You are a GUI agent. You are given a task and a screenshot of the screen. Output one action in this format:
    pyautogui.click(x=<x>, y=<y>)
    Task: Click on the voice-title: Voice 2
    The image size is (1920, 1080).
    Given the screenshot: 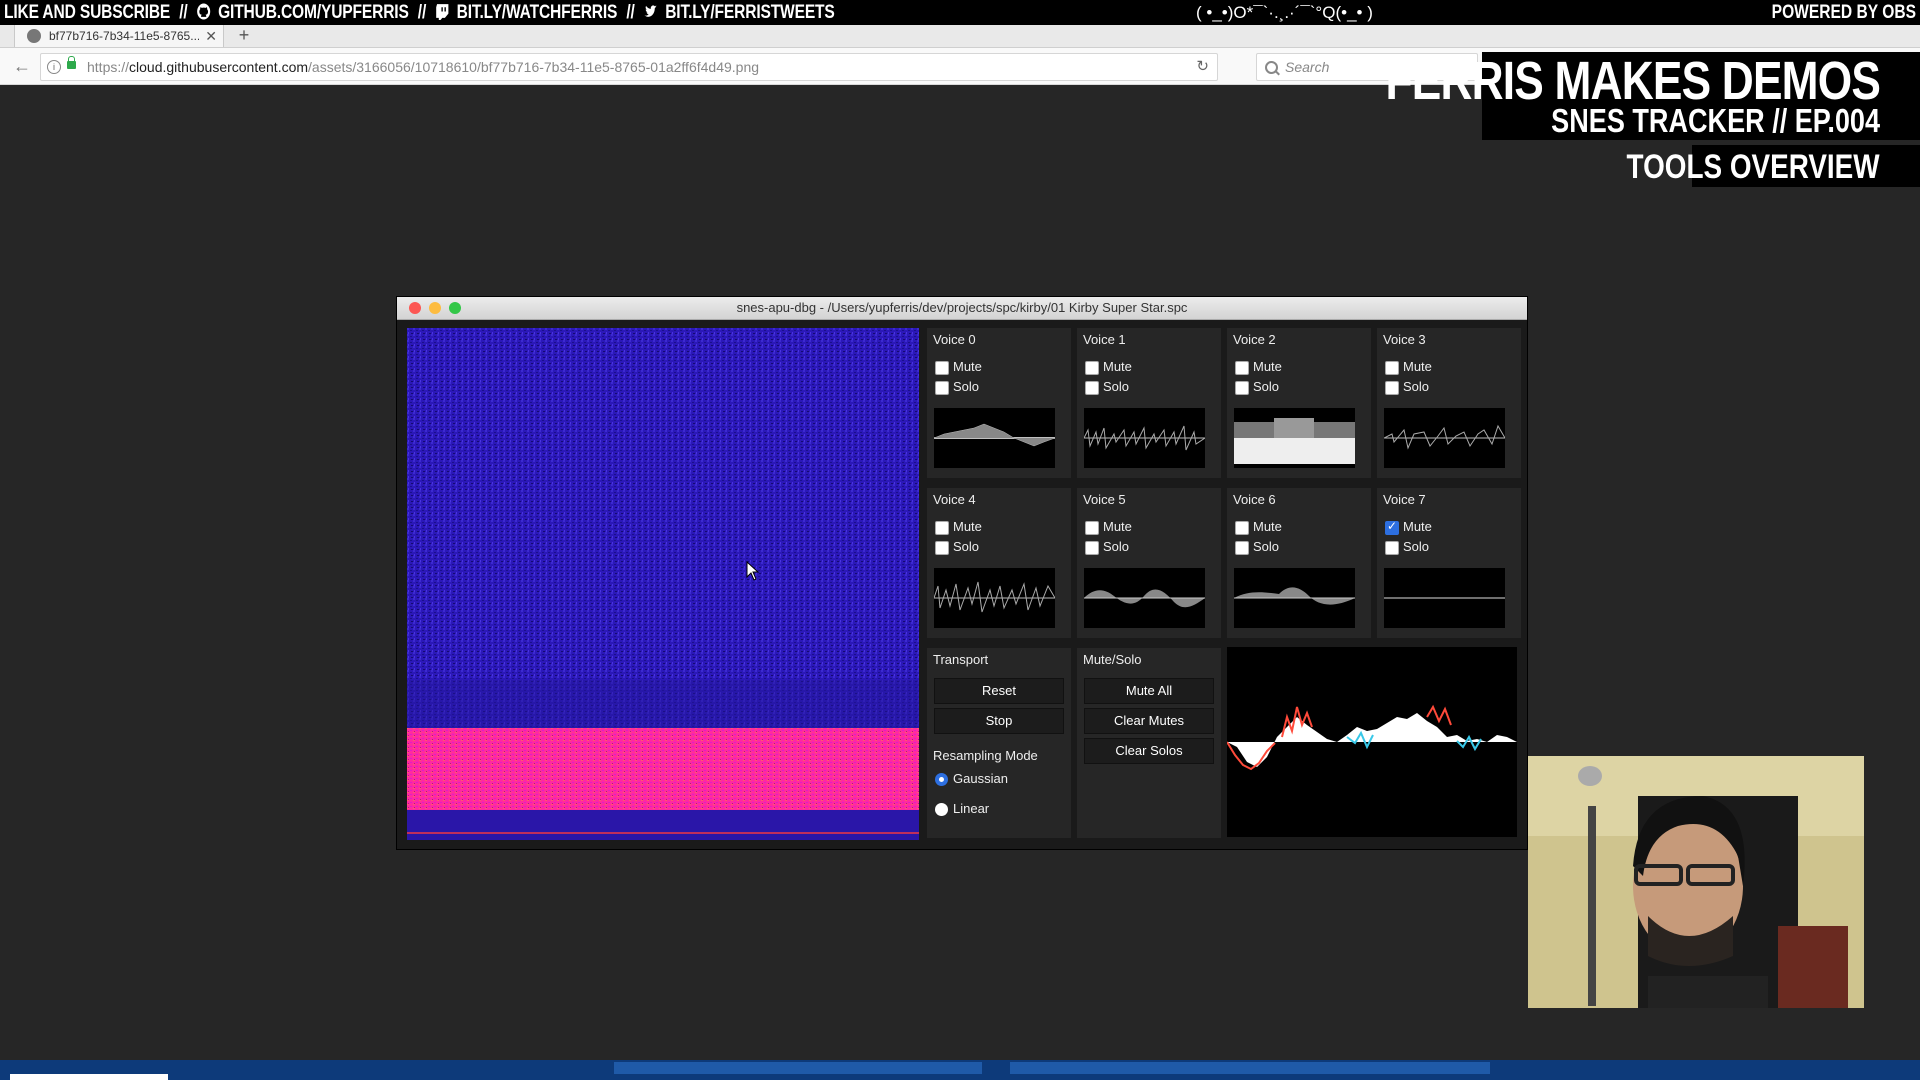 What is the action you would take?
    pyautogui.click(x=1254, y=339)
    